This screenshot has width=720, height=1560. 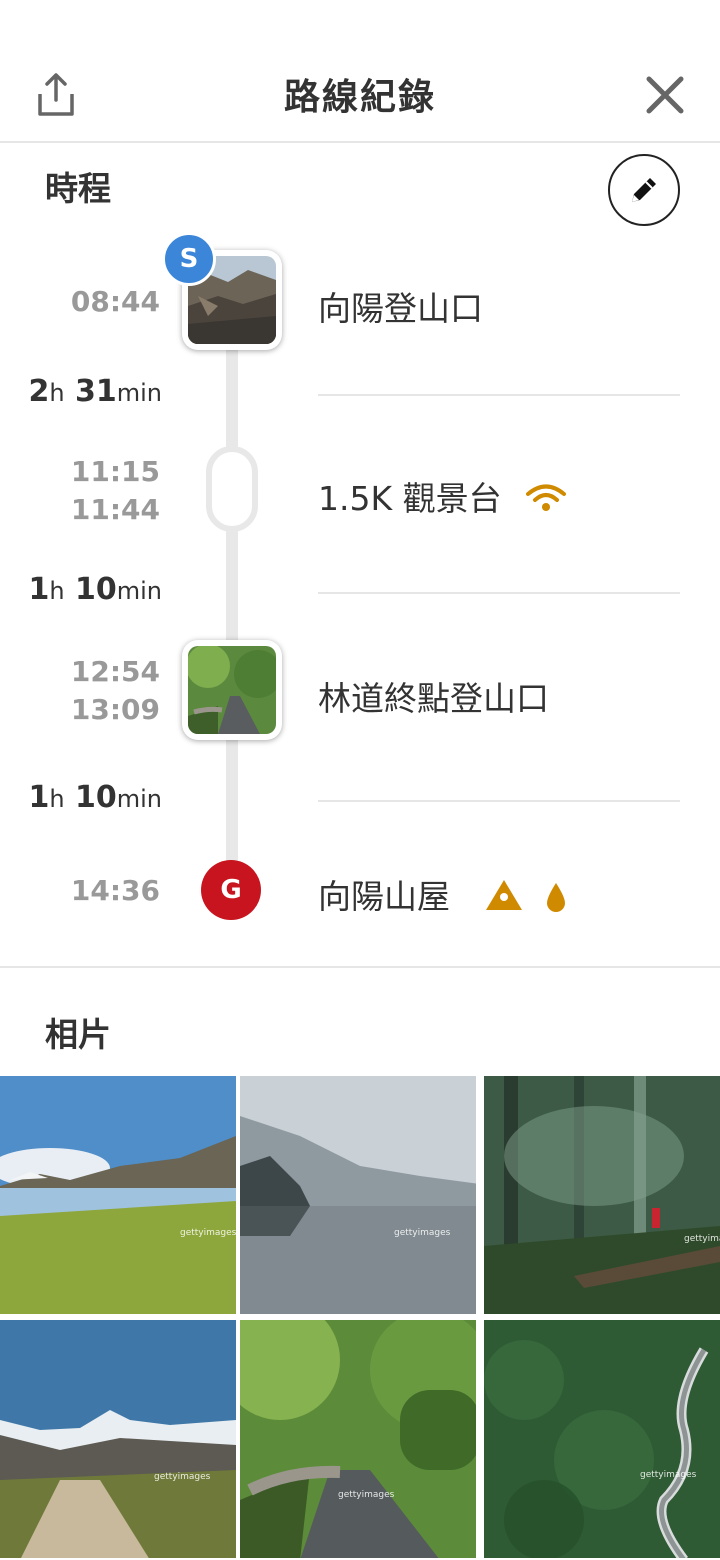 I want to click on water-drop-icon, so click(x=556, y=897).